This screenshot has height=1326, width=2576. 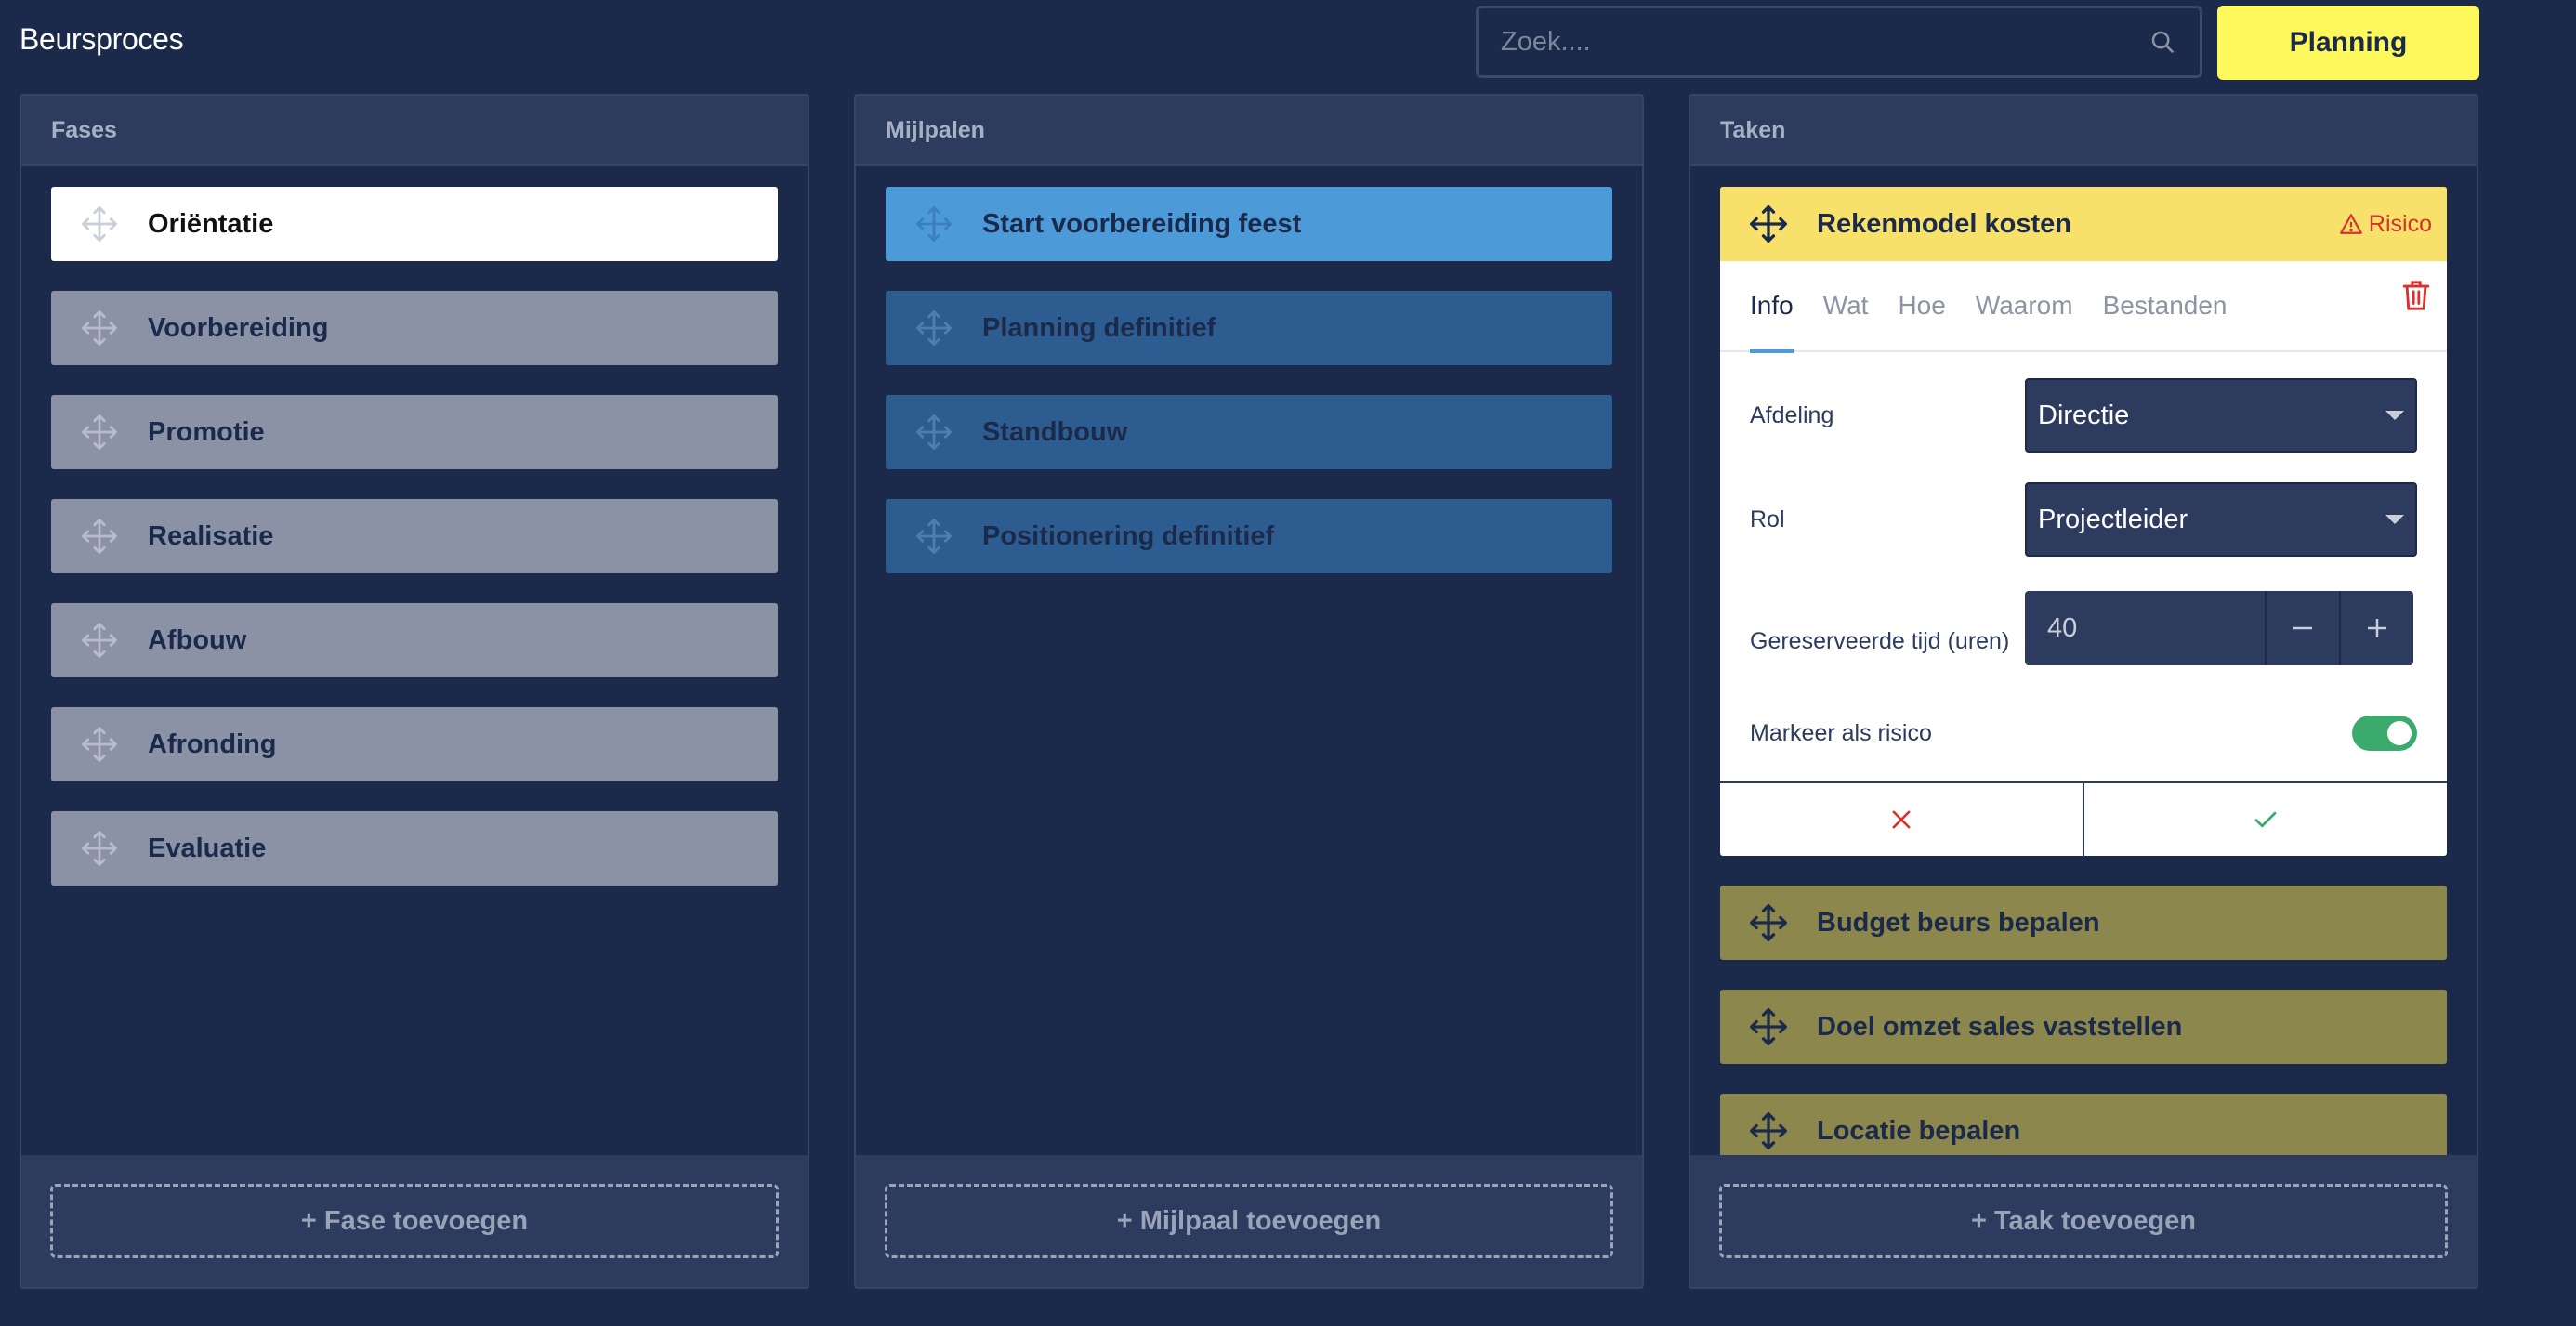 I want to click on minus-icon, so click(x=2302, y=628).